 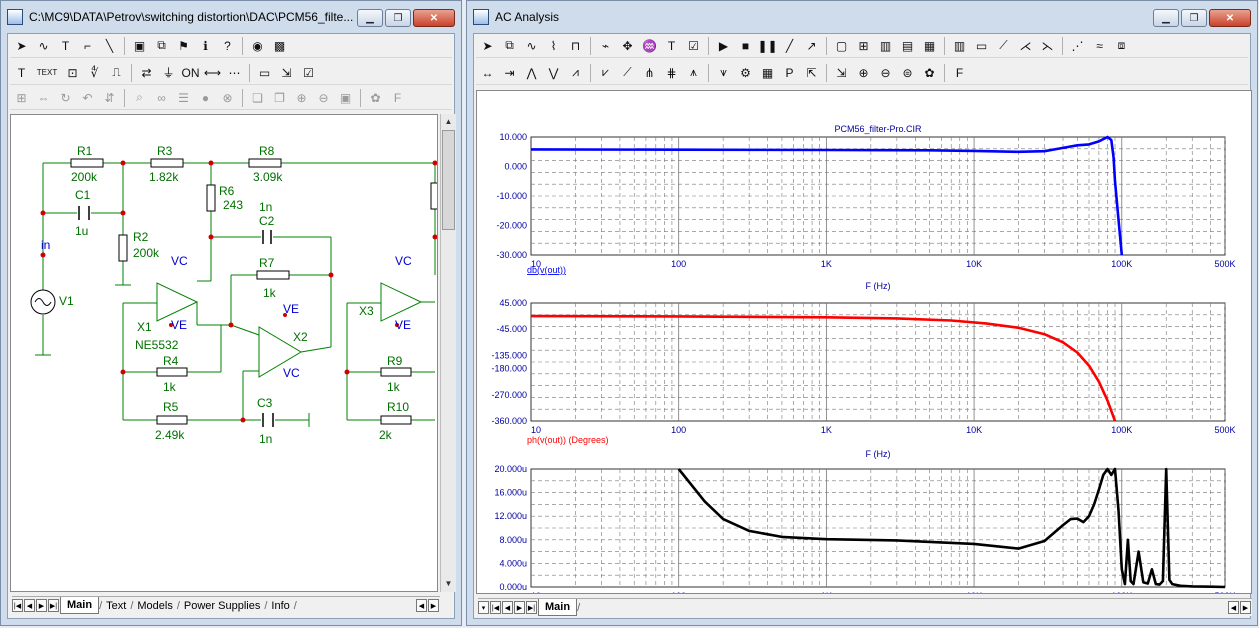 I want to click on zoom-fit-icon: ⊜, so click(x=907, y=72).